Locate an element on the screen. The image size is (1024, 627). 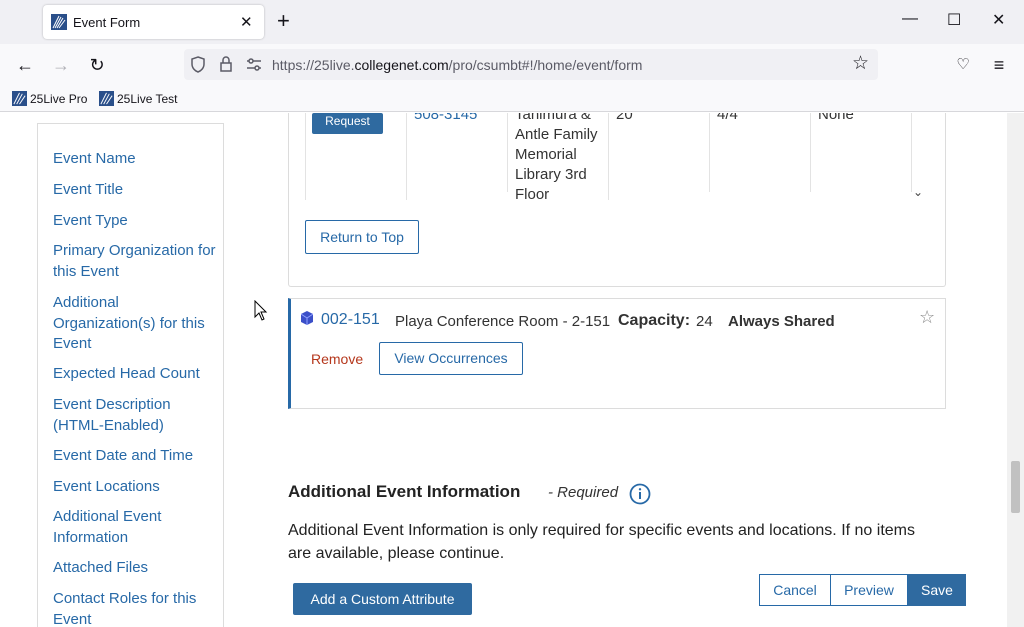
nav-attached-files: Attached Files is located at coordinates (135, 568).